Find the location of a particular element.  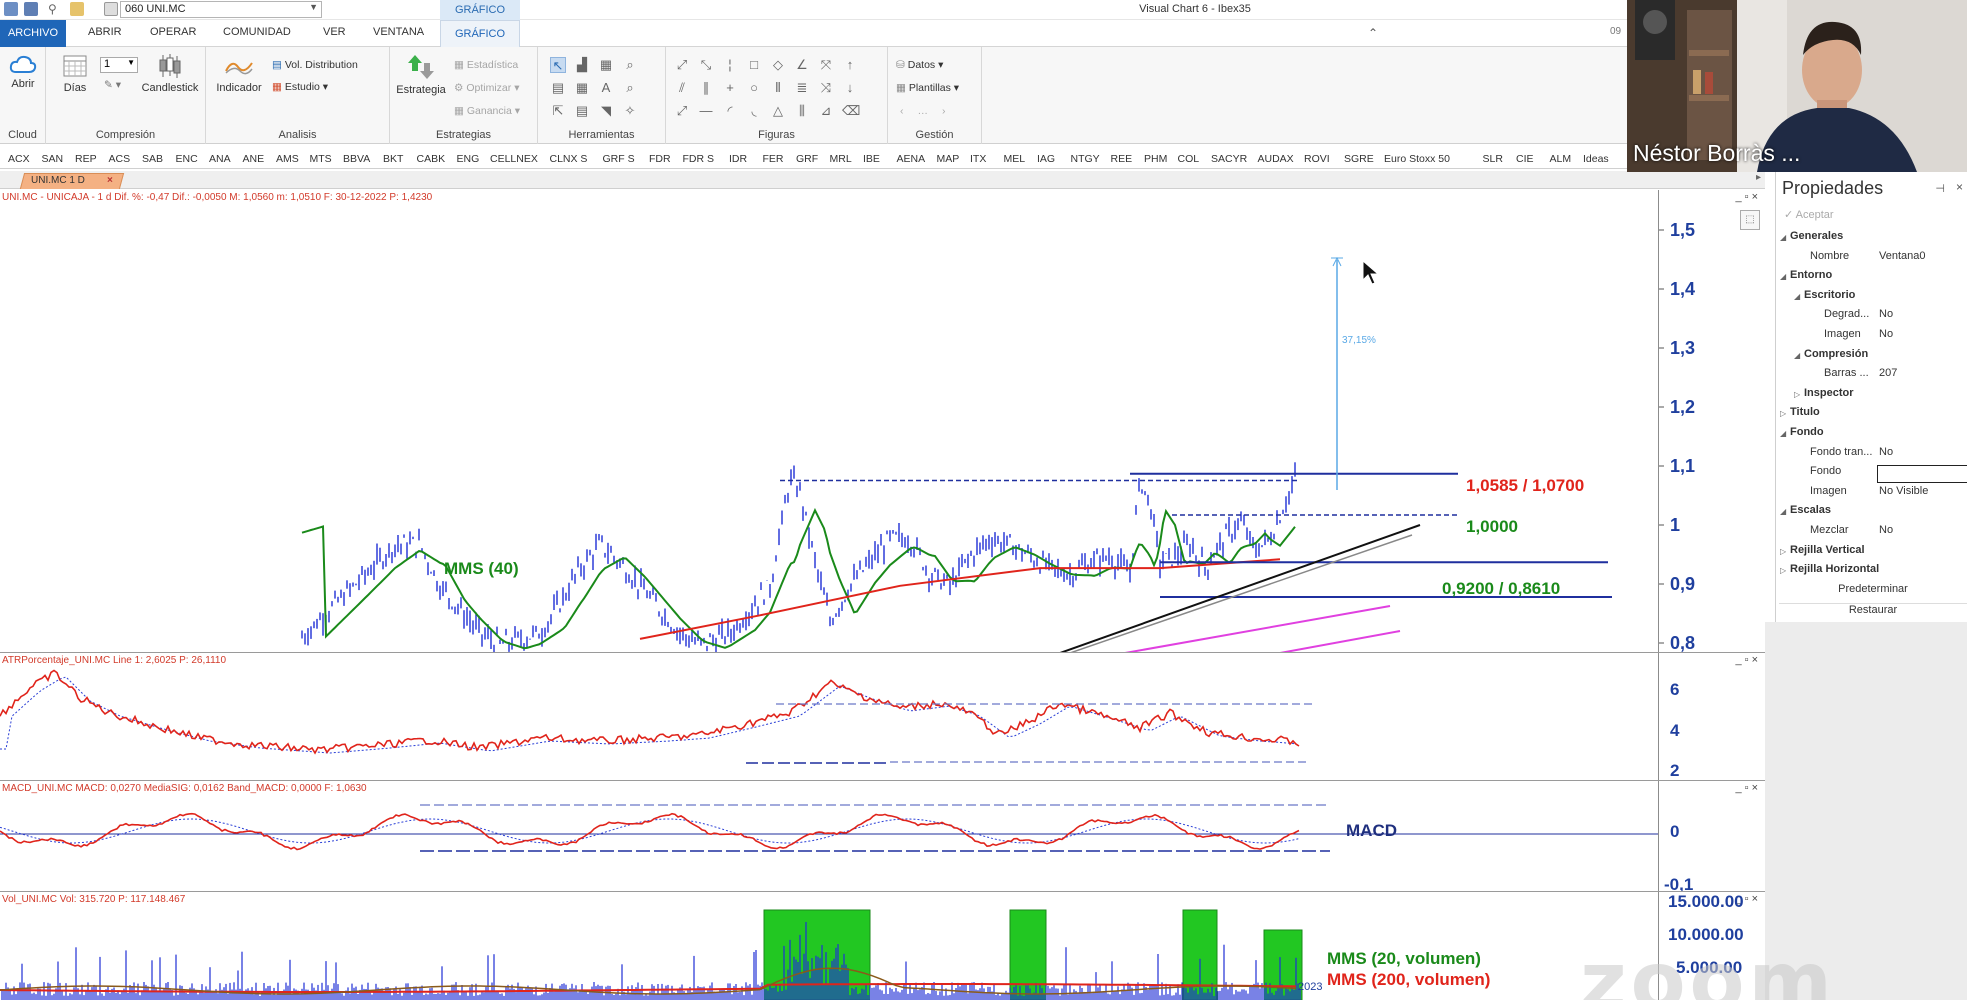

candlestick-button: Candlestick is located at coordinates (170, 73).